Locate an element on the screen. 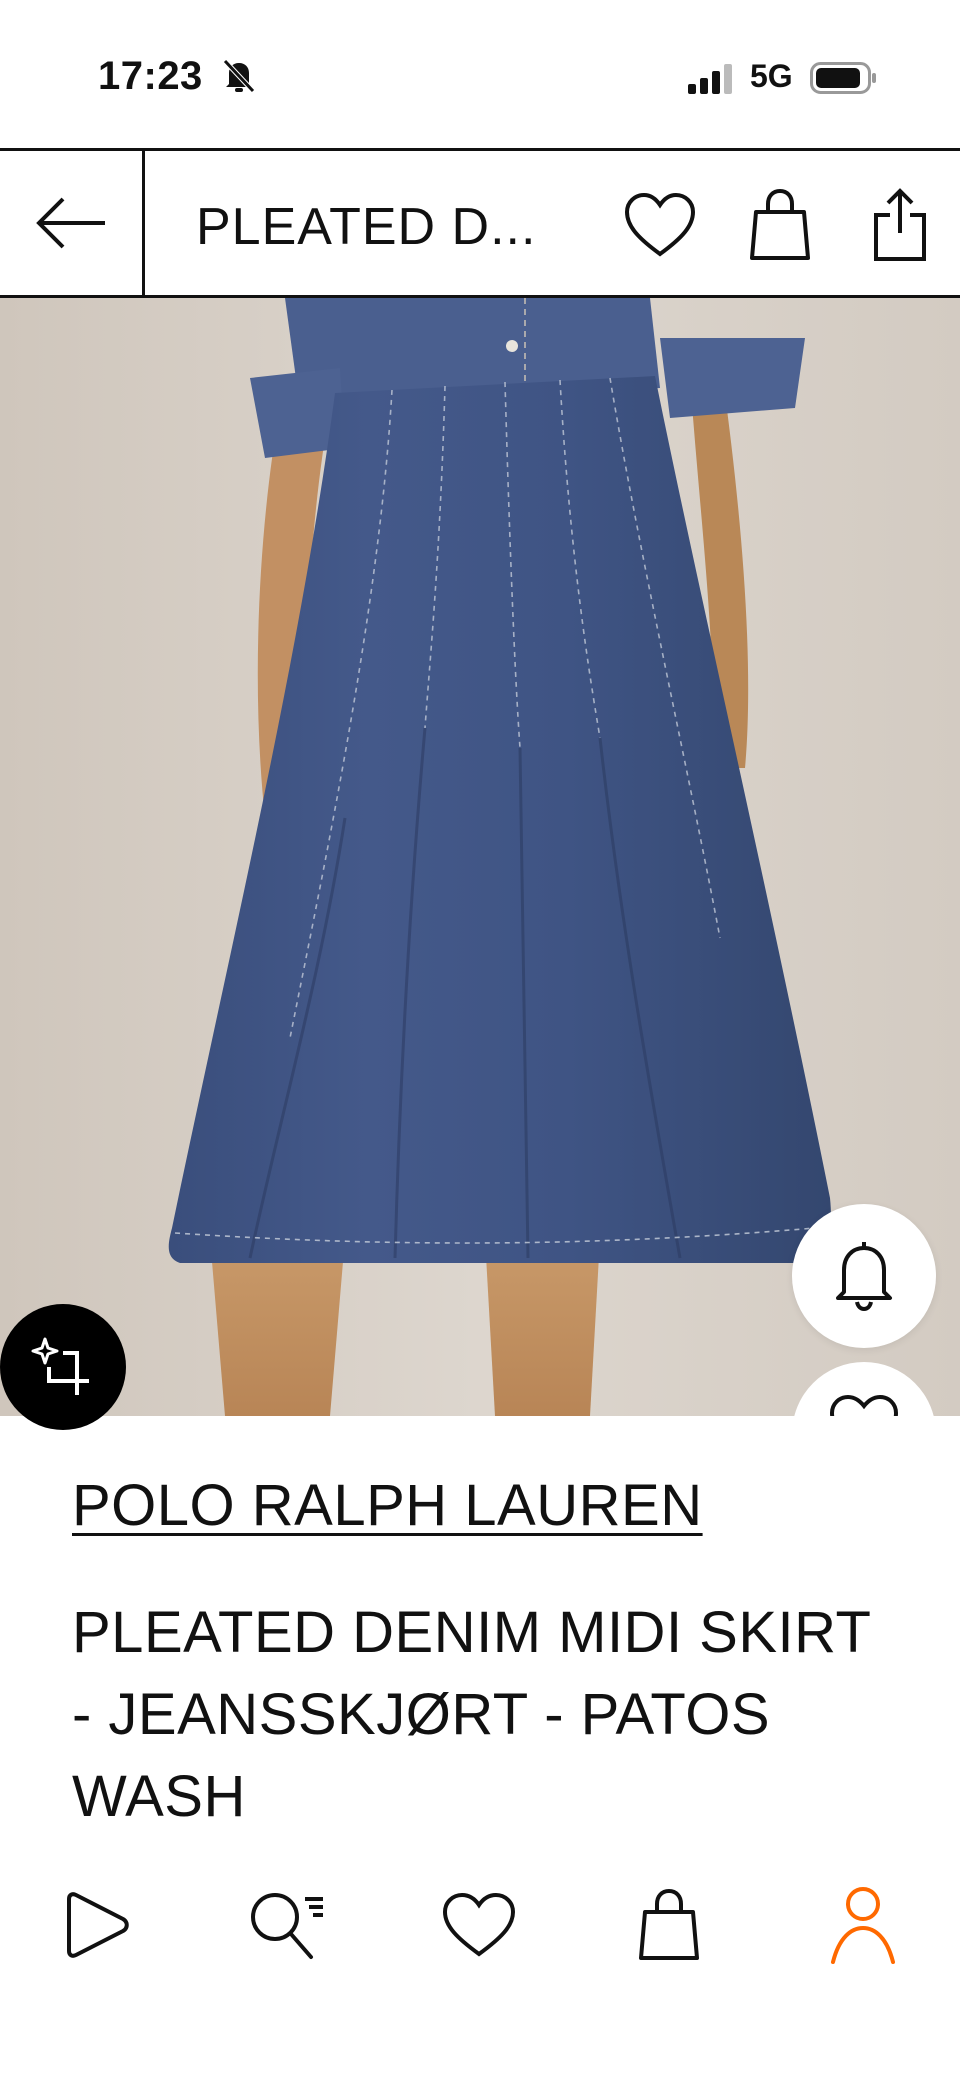 This screenshot has height=2079, width=960. play-icon is located at coordinates (98, 1925).